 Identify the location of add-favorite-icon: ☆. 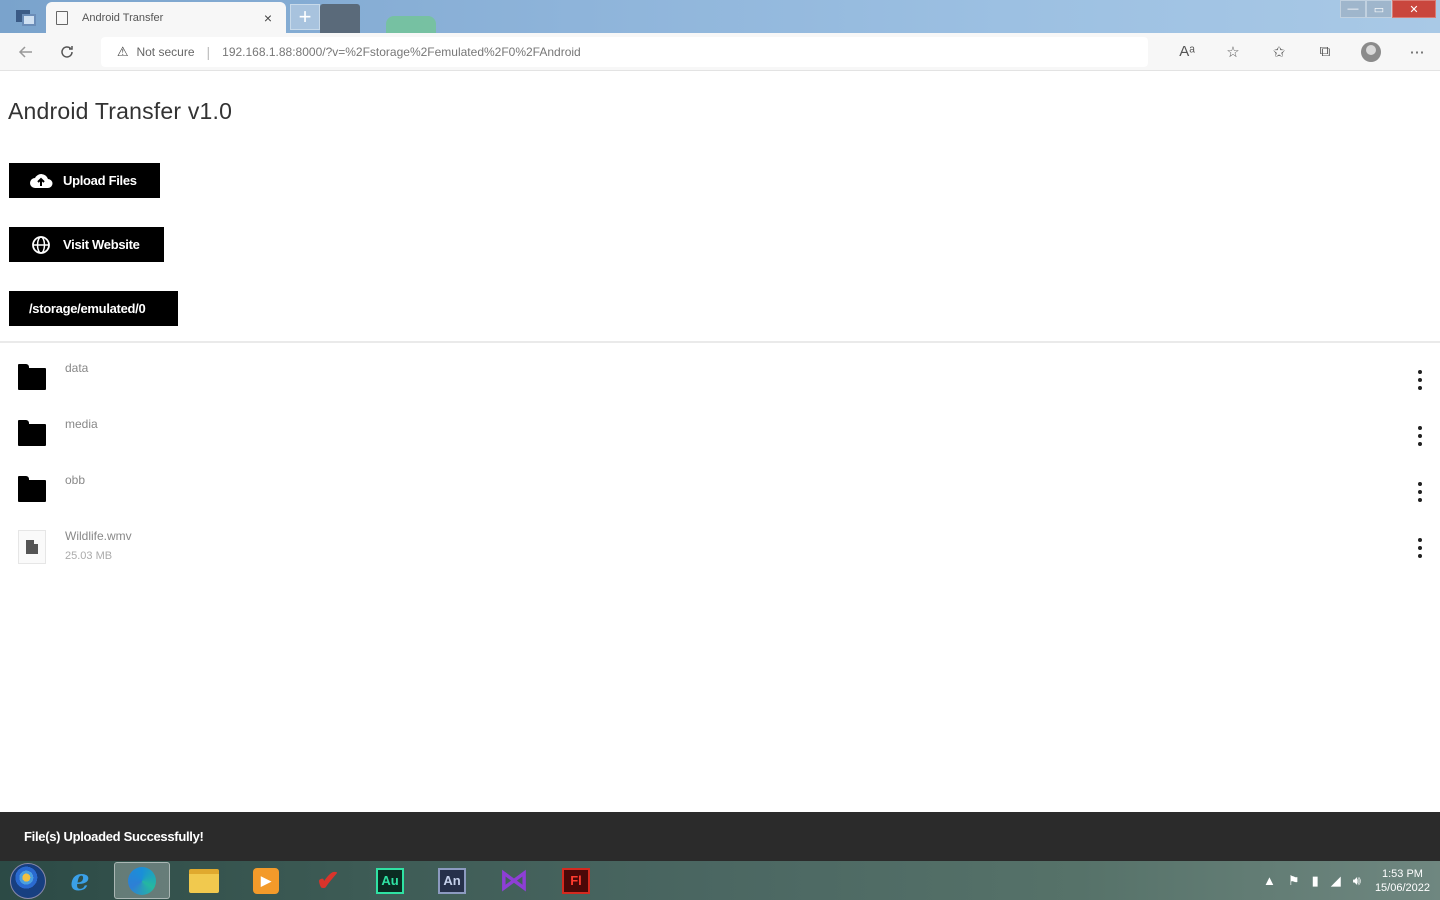
(1233, 52).